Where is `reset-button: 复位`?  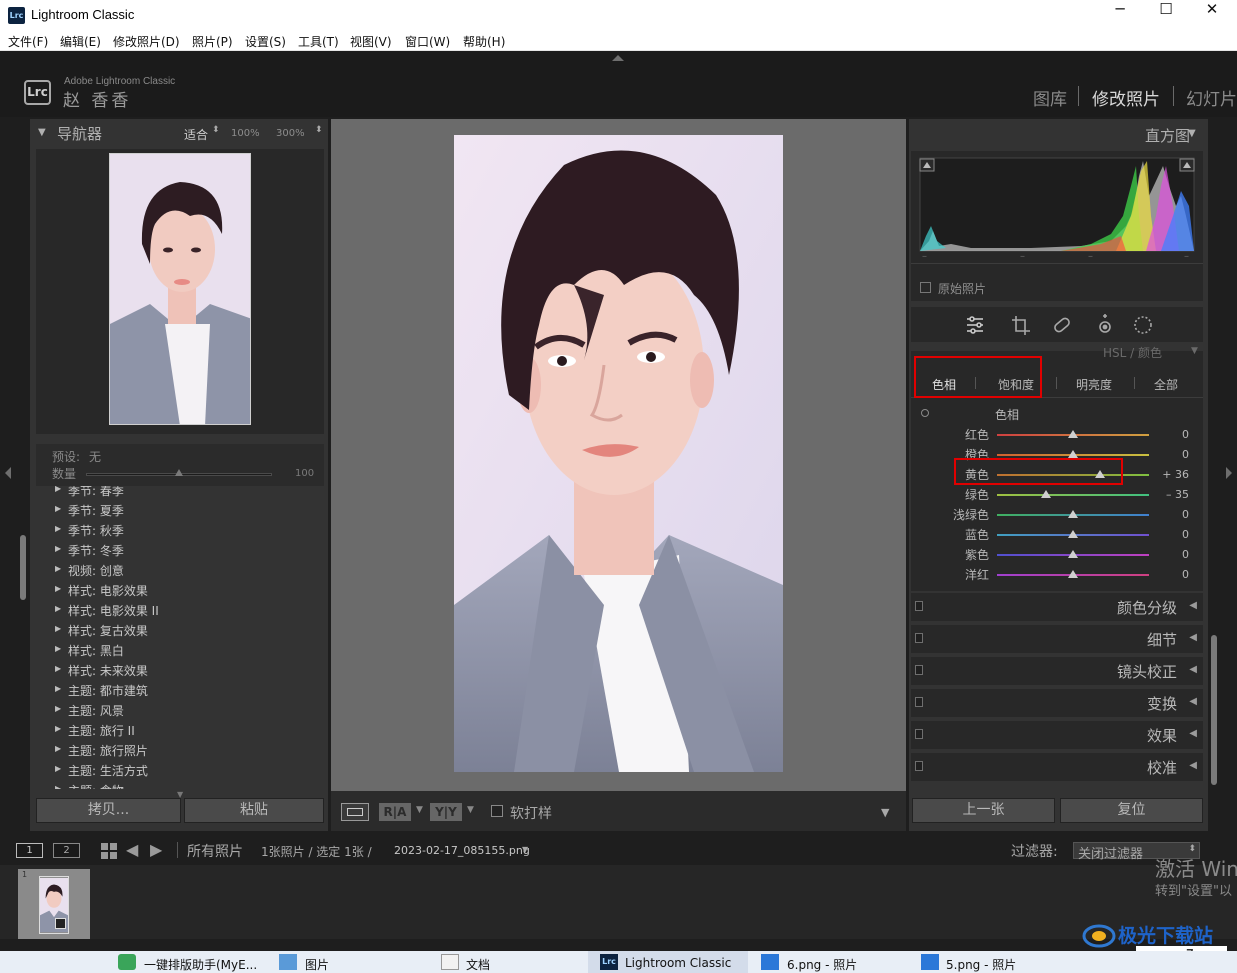
reset-button: 复位 is located at coordinates (1131, 810).